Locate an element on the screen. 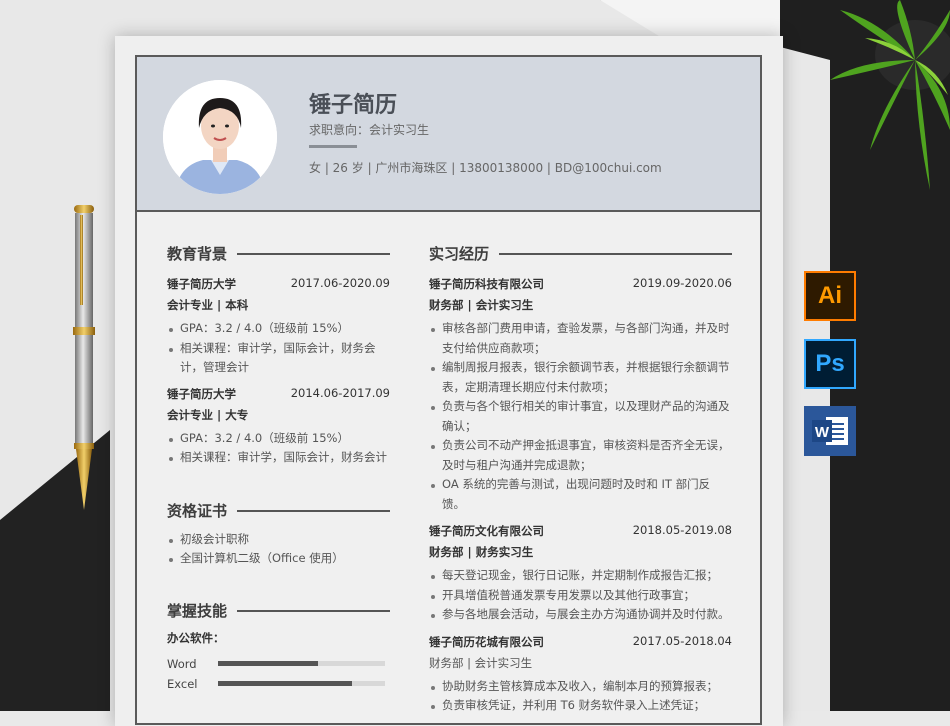 The image size is (950, 726). certificates-title: 资格证书 is located at coordinates (202, 510).